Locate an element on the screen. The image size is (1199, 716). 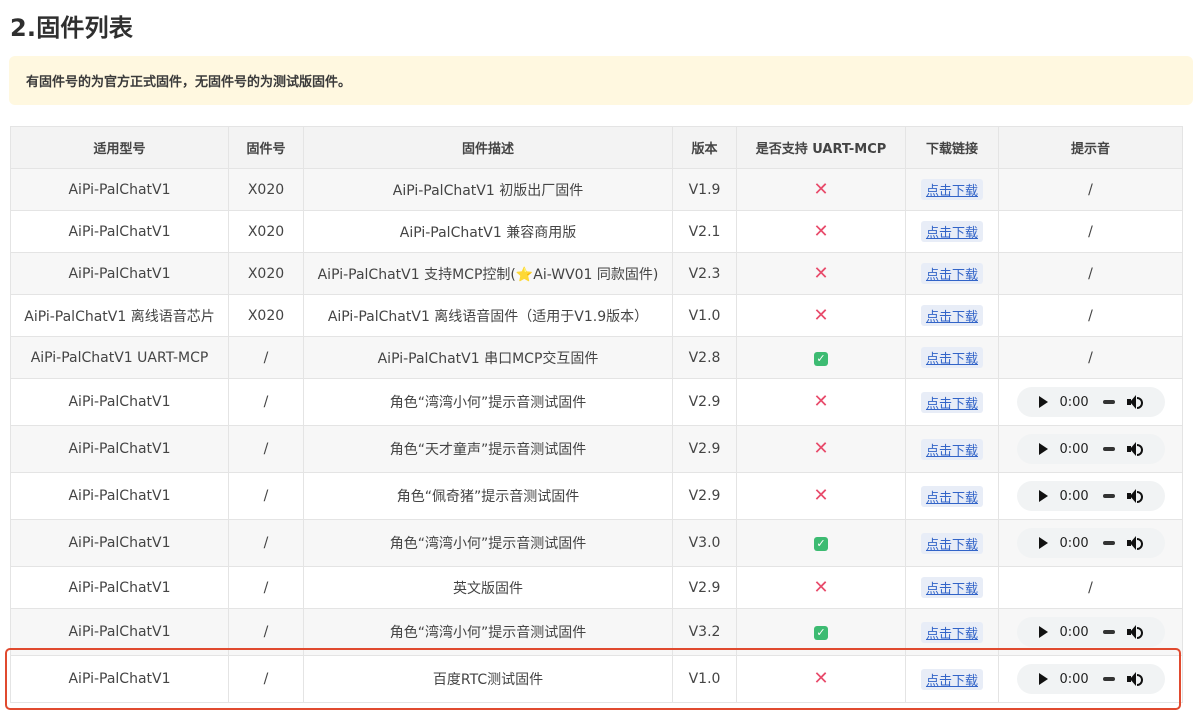
cell-firmware-no: X020 is located at coordinates (266, 189).